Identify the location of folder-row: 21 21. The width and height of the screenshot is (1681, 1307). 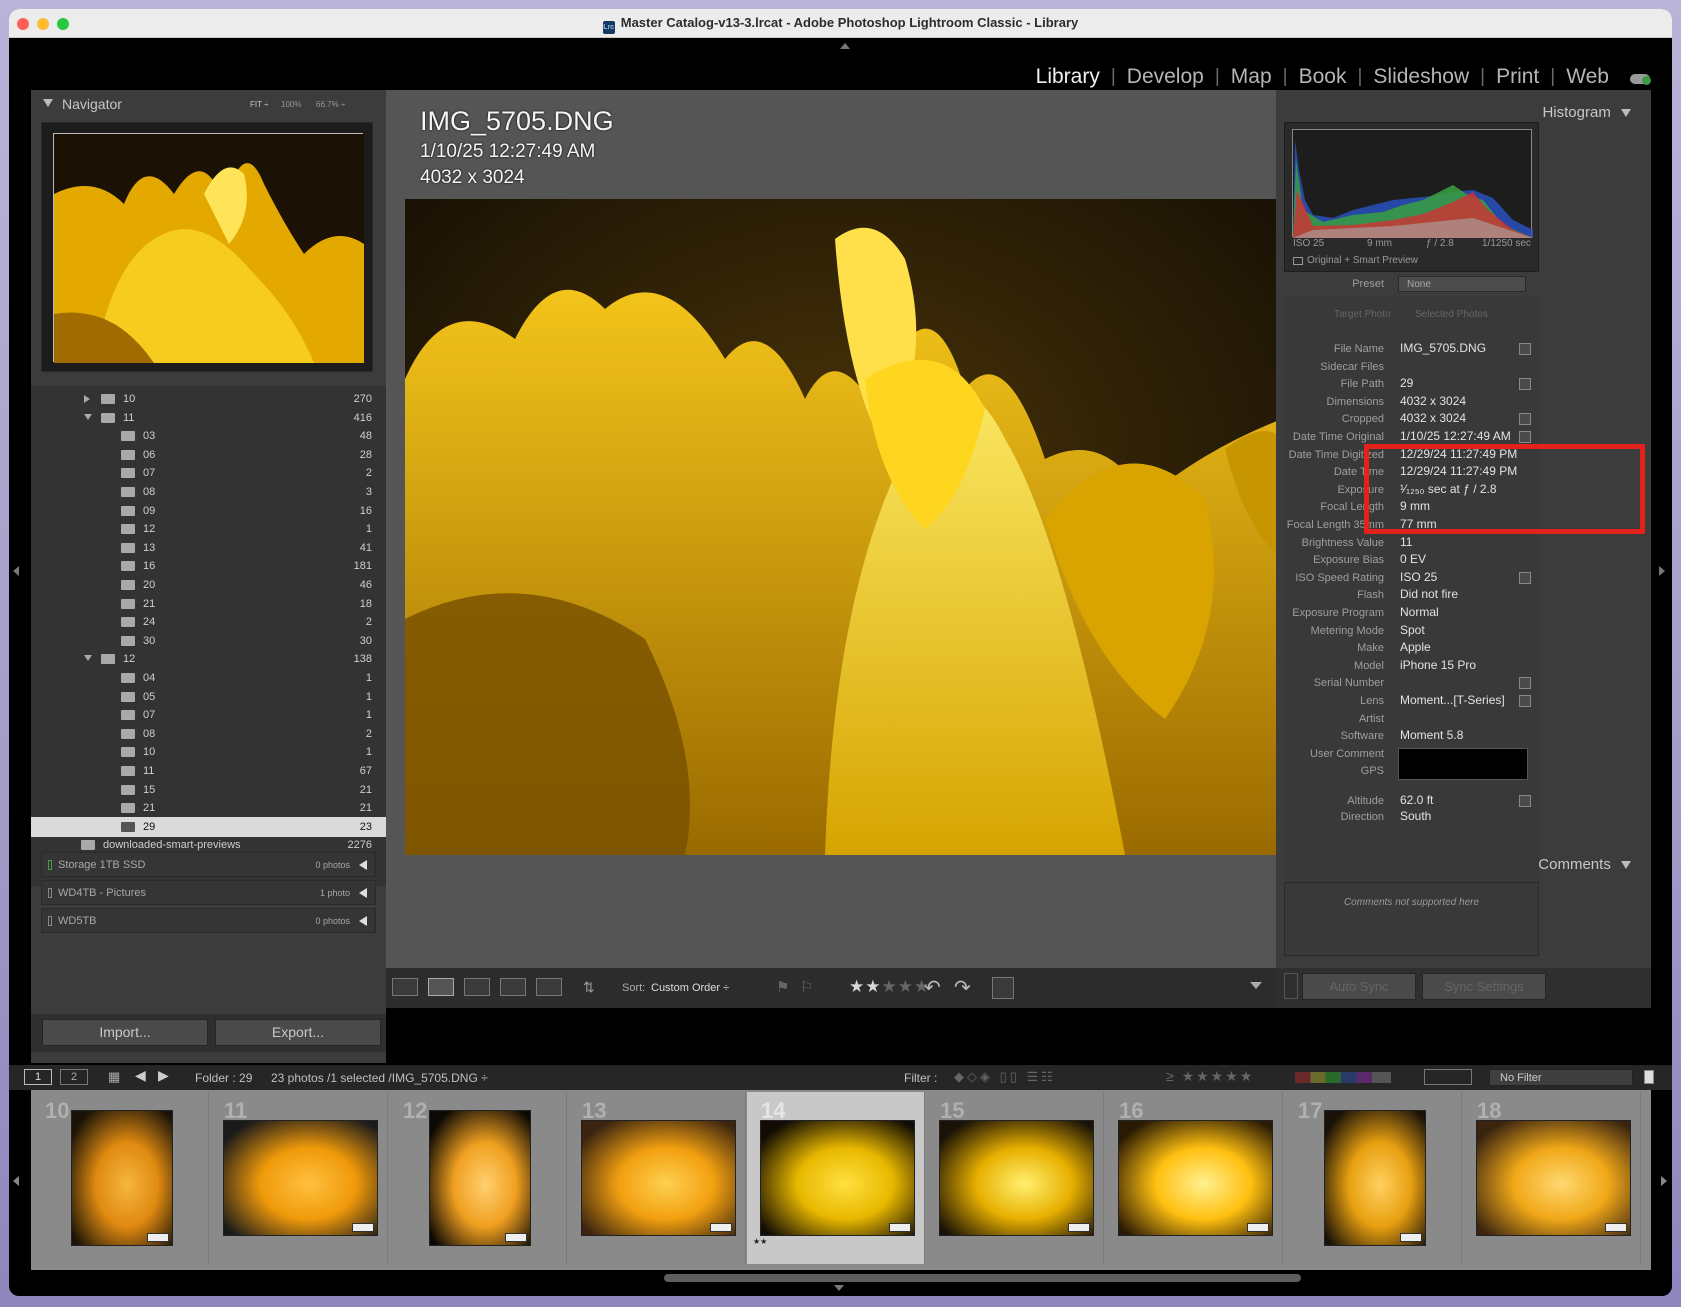
(208, 808).